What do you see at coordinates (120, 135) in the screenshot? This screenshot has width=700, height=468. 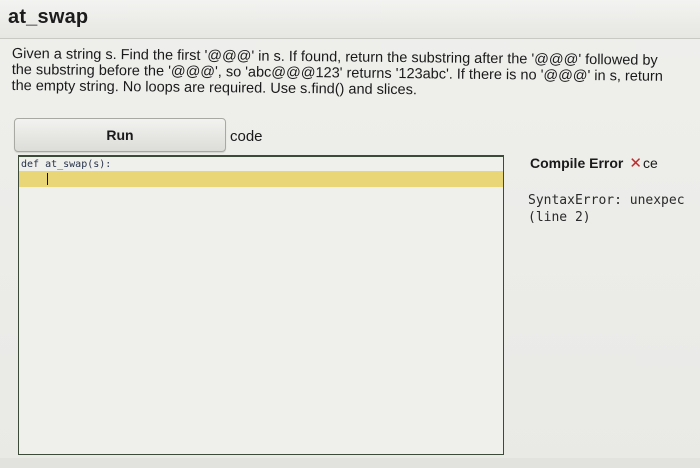 I see `run-button: Run` at bounding box center [120, 135].